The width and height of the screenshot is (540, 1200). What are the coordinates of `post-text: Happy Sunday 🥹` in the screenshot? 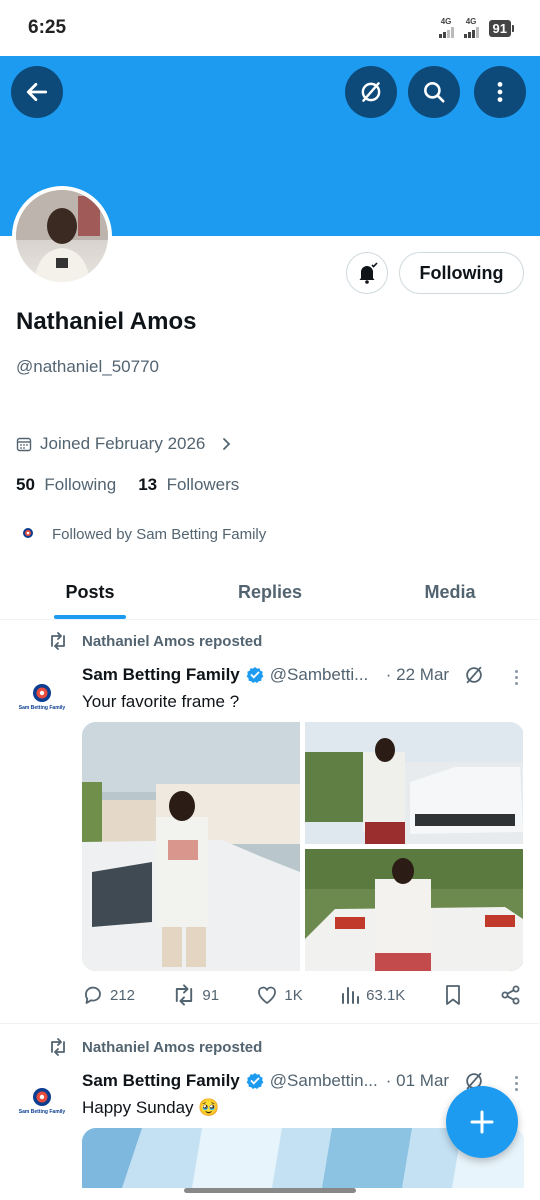 It's located at (151, 1107).